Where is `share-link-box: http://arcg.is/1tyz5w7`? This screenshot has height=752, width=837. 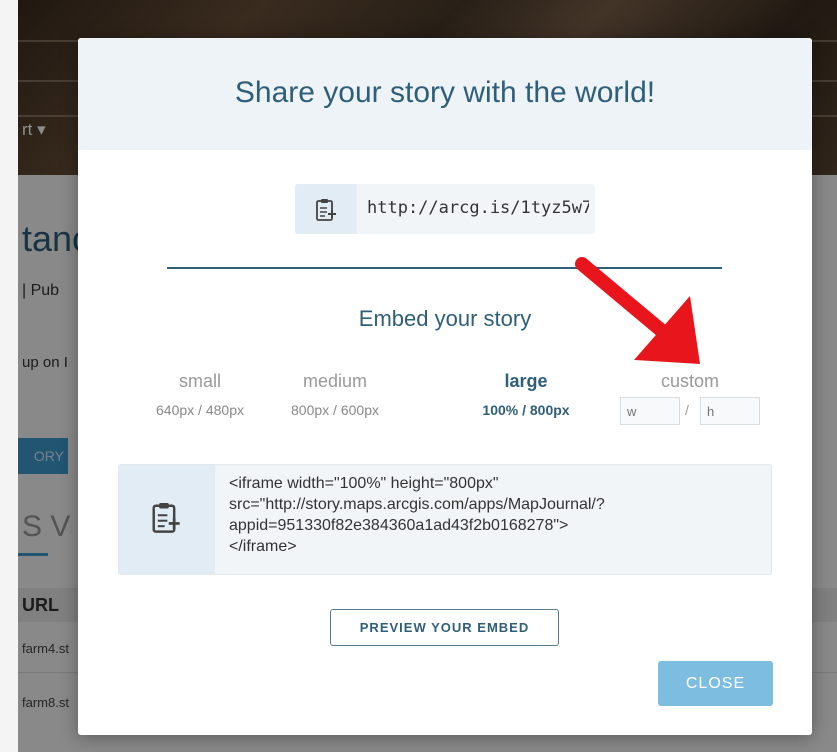 share-link-box: http://arcg.is/1tyz5w7 is located at coordinates (445, 209).